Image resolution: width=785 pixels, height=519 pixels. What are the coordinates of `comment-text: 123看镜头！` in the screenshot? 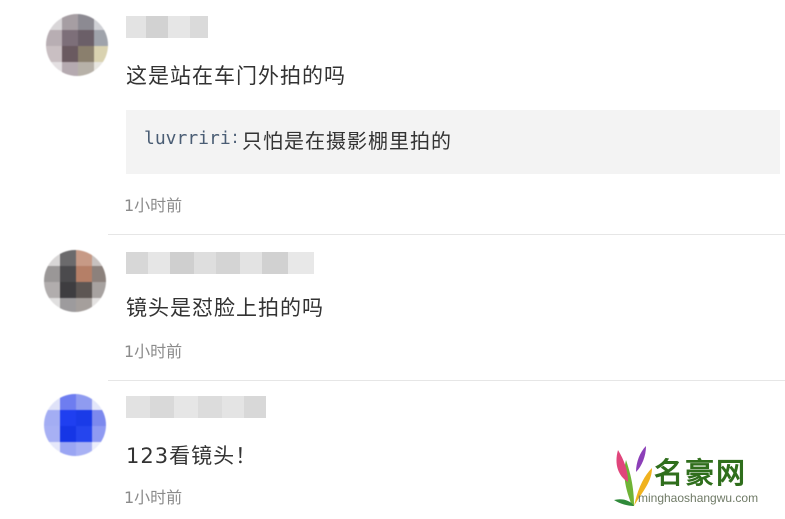 It's located at (192, 456).